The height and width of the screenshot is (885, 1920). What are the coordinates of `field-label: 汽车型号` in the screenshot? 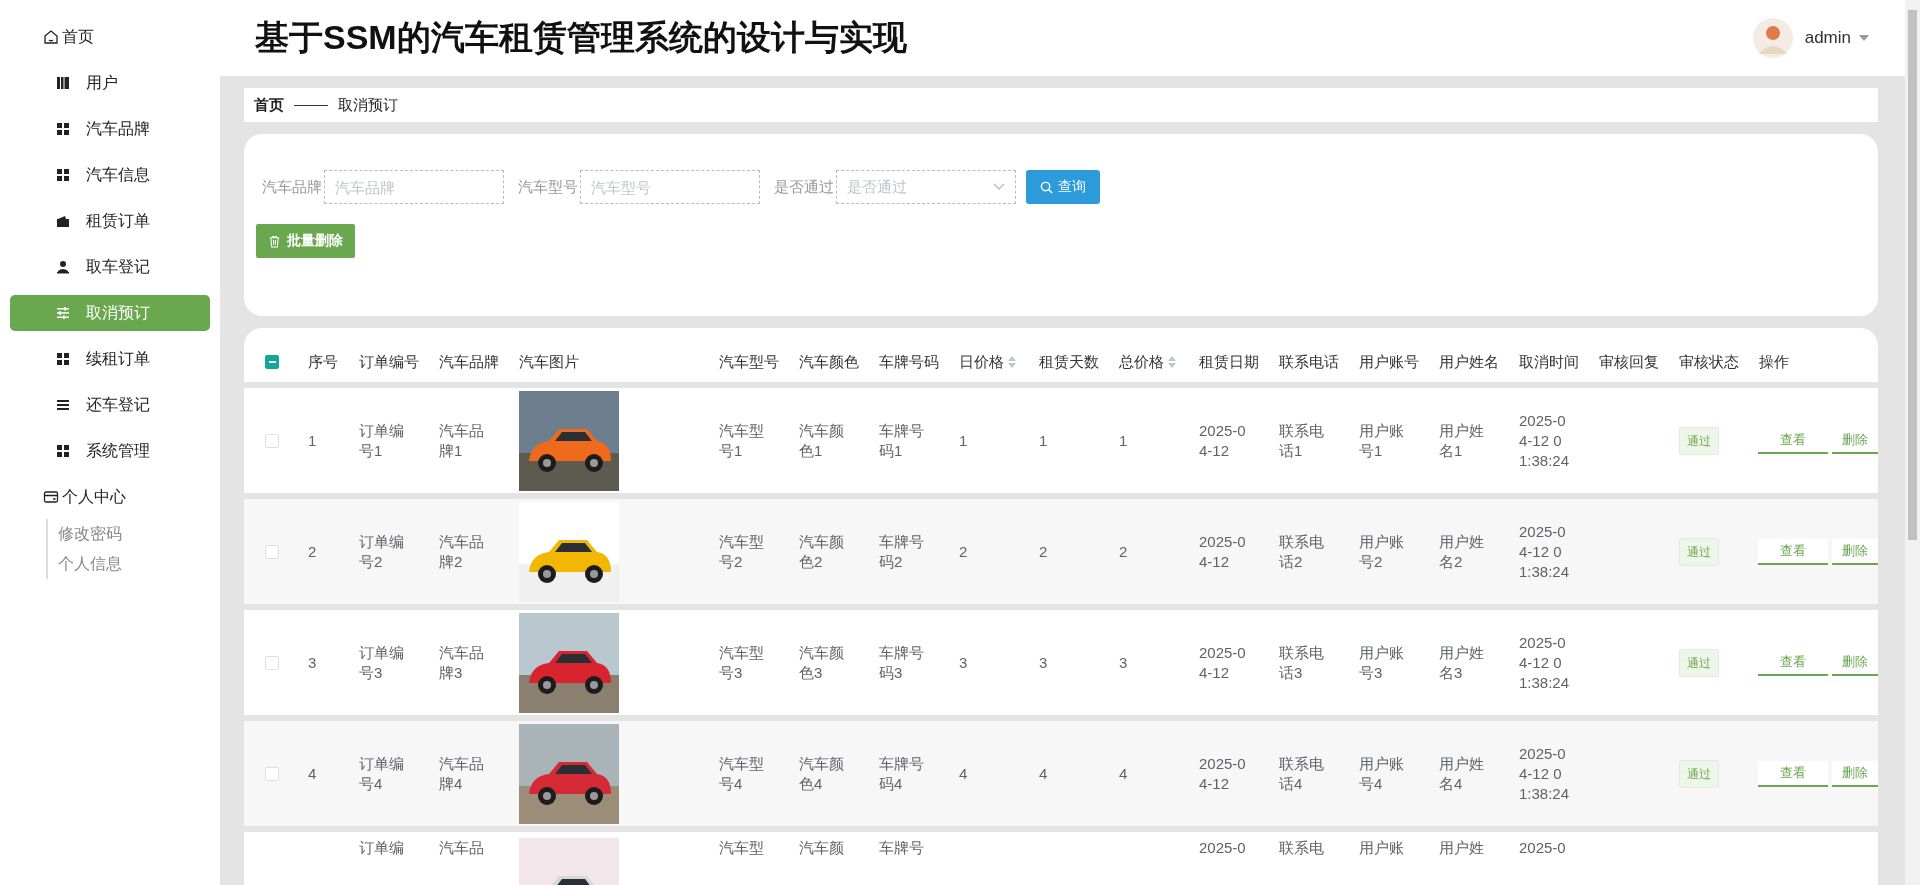 It's located at (548, 187).